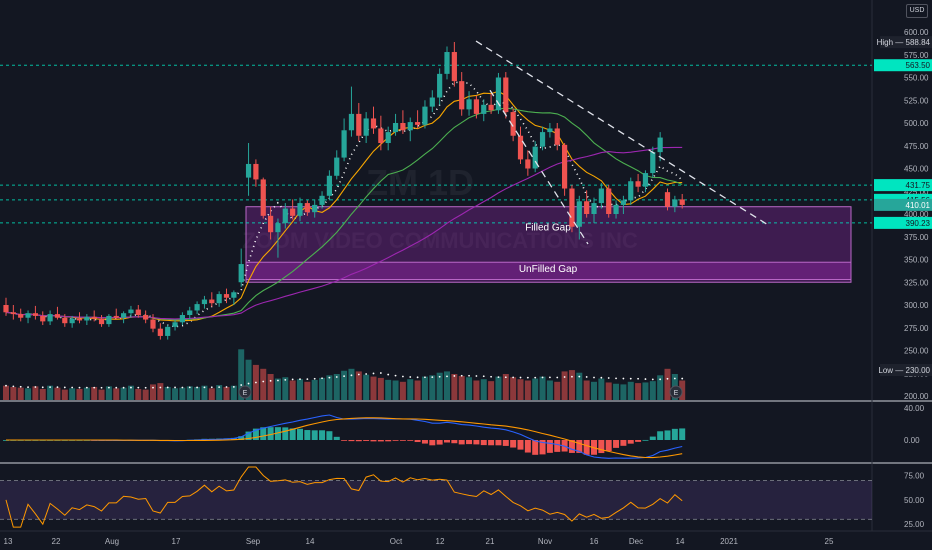 The height and width of the screenshot is (550, 932). Describe the element at coordinates (310, 541) in the screenshot. I see `time-tick-label: 14` at that location.